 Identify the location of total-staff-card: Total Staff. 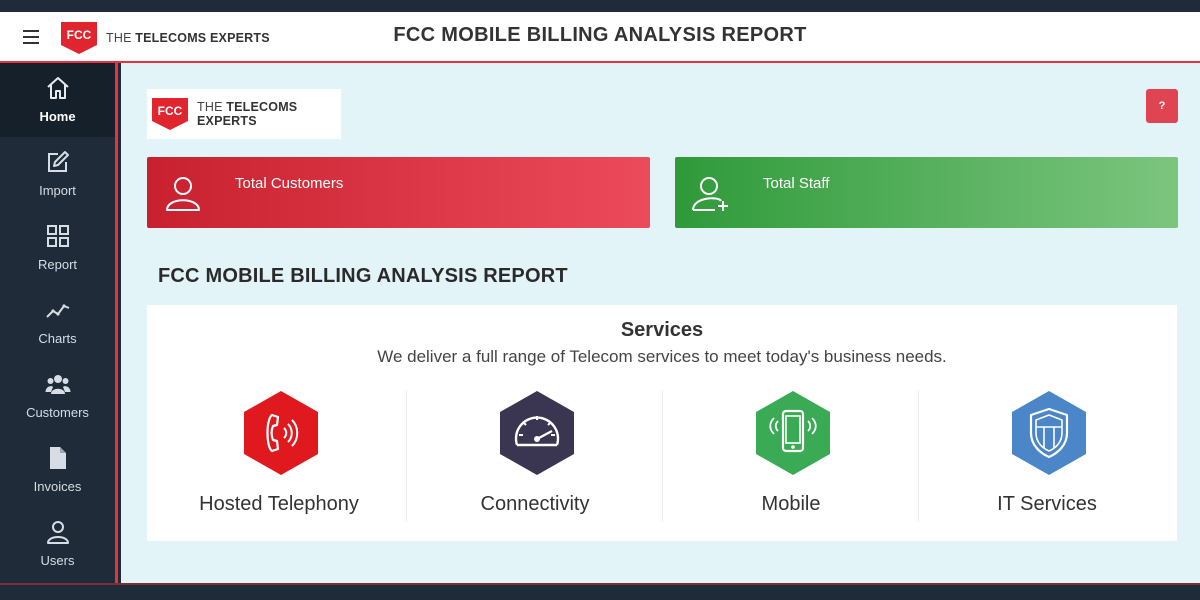
(926, 192).